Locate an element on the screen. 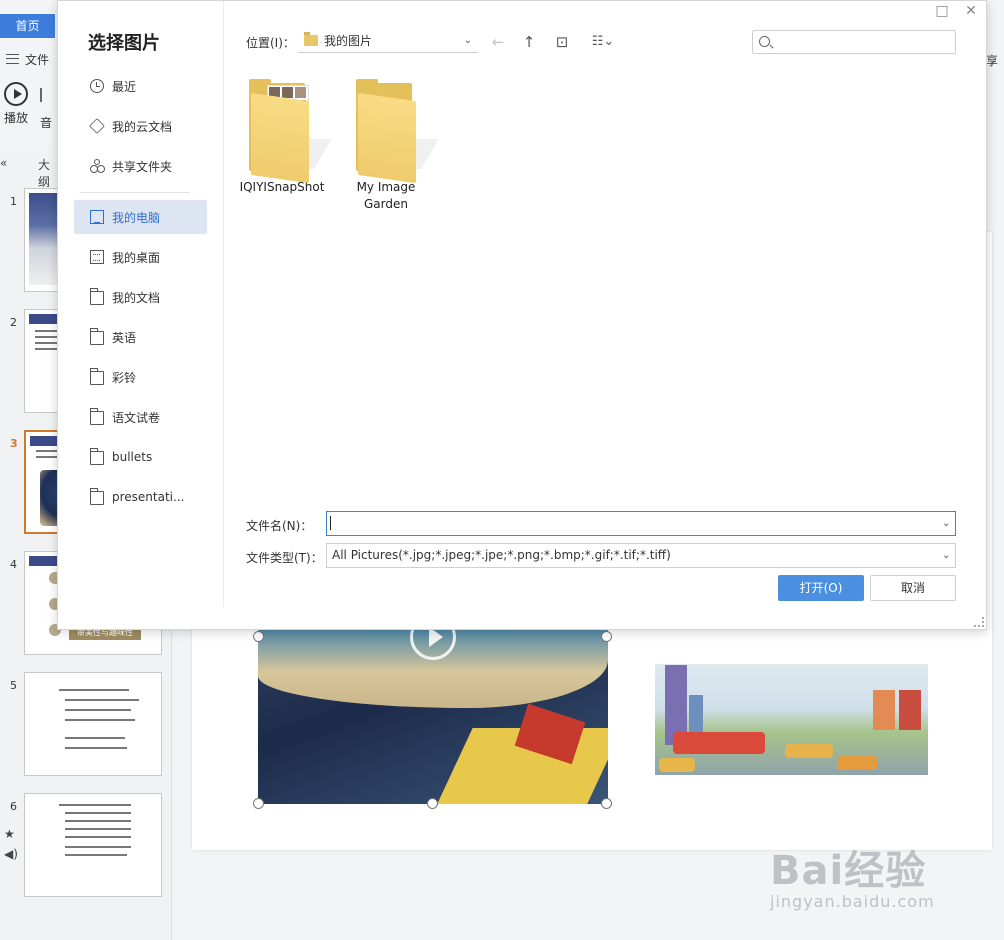 The width and height of the screenshot is (1004, 940). location-label: 位置(I)： is located at coordinates (270, 43).